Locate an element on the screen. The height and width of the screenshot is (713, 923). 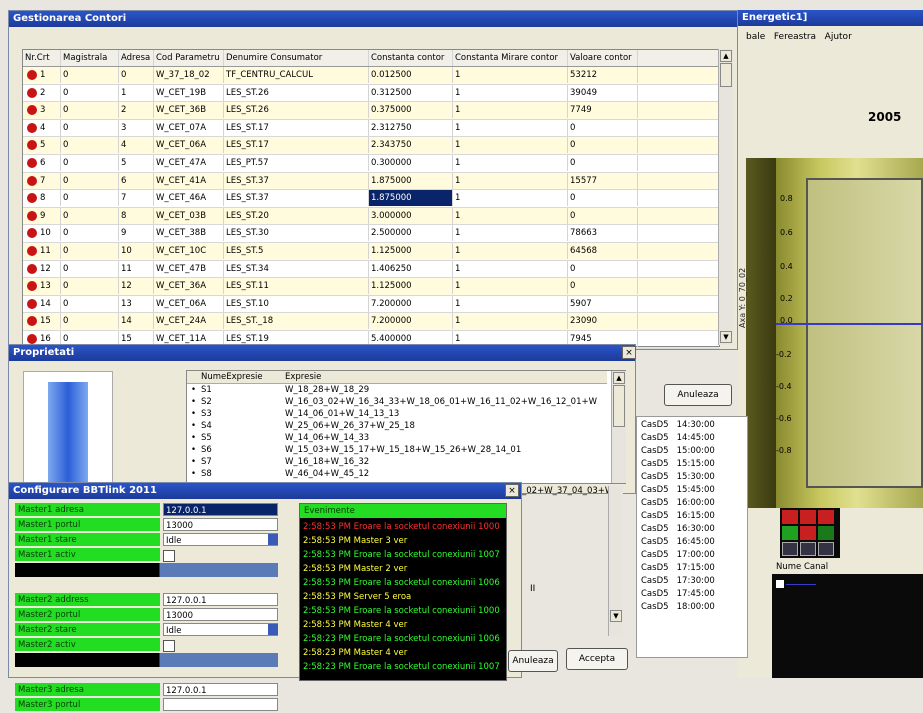
table-cell: 5907 is located at coordinates (603, 303).